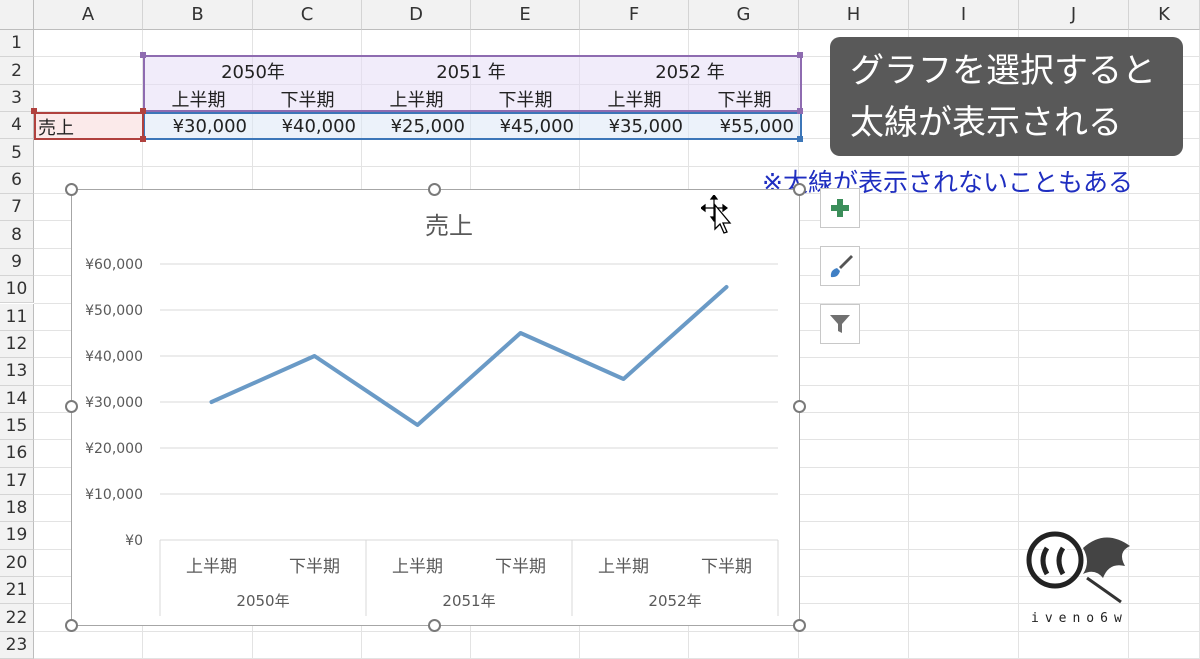 The width and height of the screenshot is (1200, 659). What do you see at coordinates (114, 357) in the screenshot?
I see `y-tick-label: ¥40,000` at bounding box center [114, 357].